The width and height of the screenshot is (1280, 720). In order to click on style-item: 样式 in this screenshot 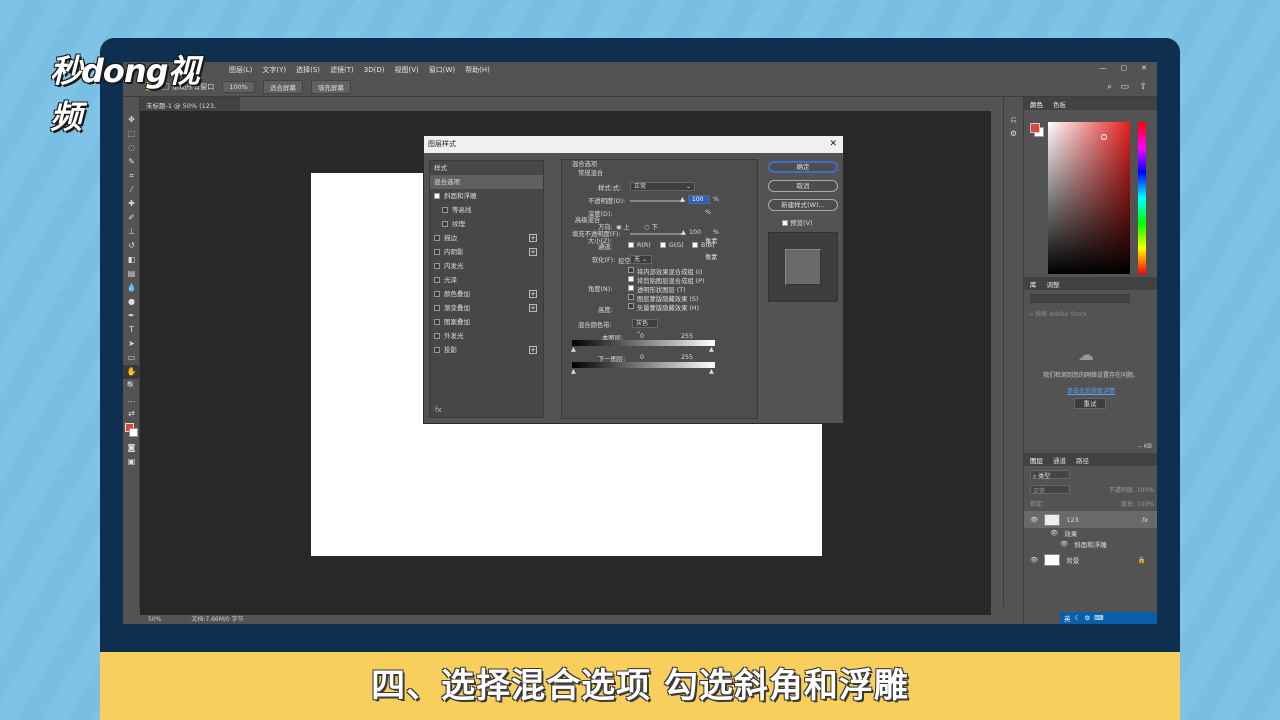, I will do `click(486, 168)`.